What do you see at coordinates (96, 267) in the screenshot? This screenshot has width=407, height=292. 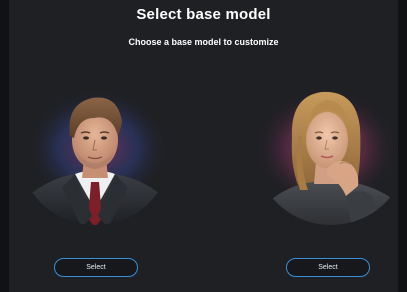 I see `select-male-model-button: Select` at bounding box center [96, 267].